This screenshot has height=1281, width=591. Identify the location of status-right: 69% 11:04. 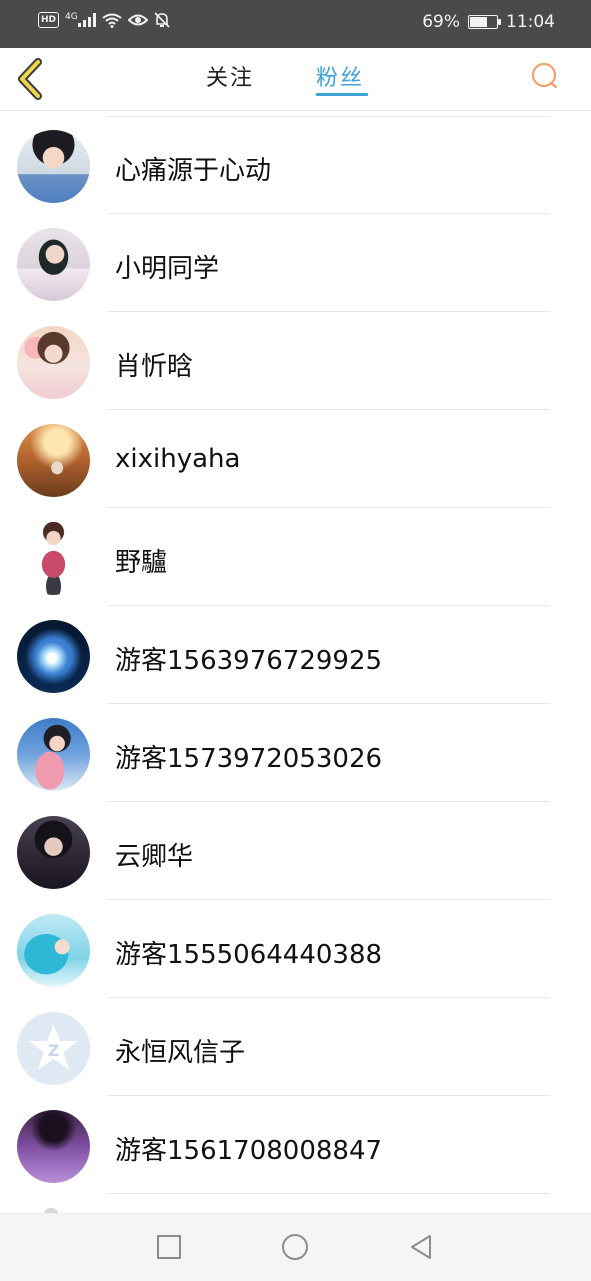
(488, 22).